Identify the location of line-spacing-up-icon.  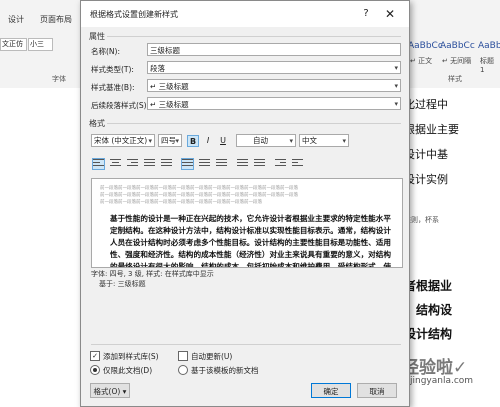
(242, 164).